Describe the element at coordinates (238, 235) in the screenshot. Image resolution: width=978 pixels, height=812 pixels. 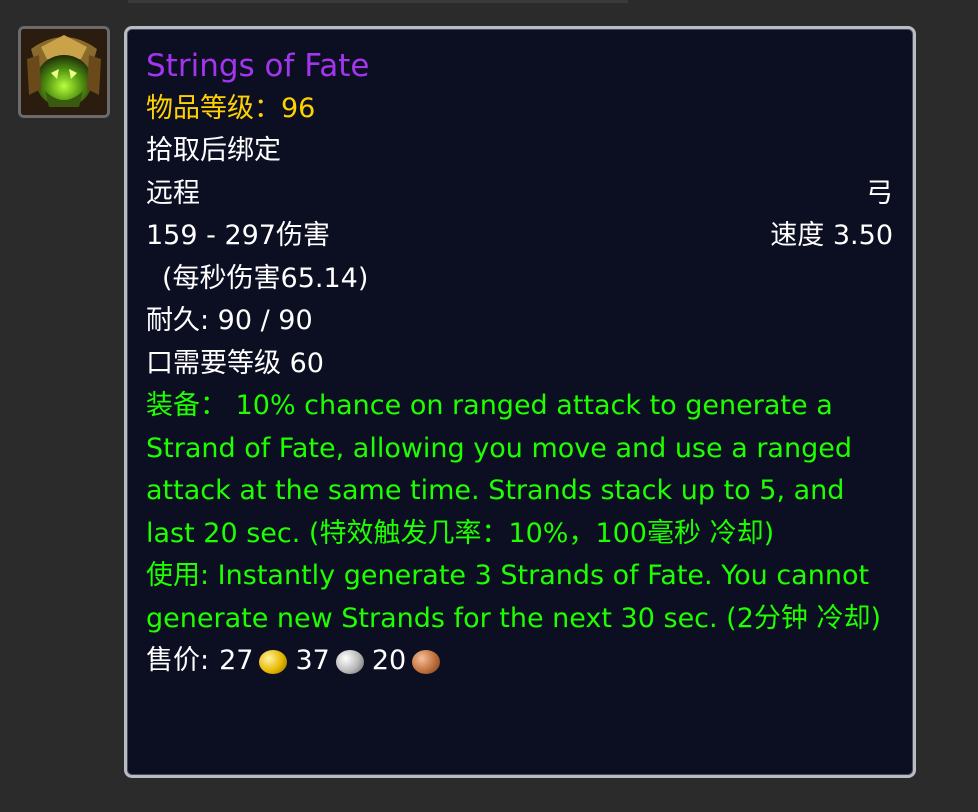
I see `damage-range: 159 - 297伤害` at that location.